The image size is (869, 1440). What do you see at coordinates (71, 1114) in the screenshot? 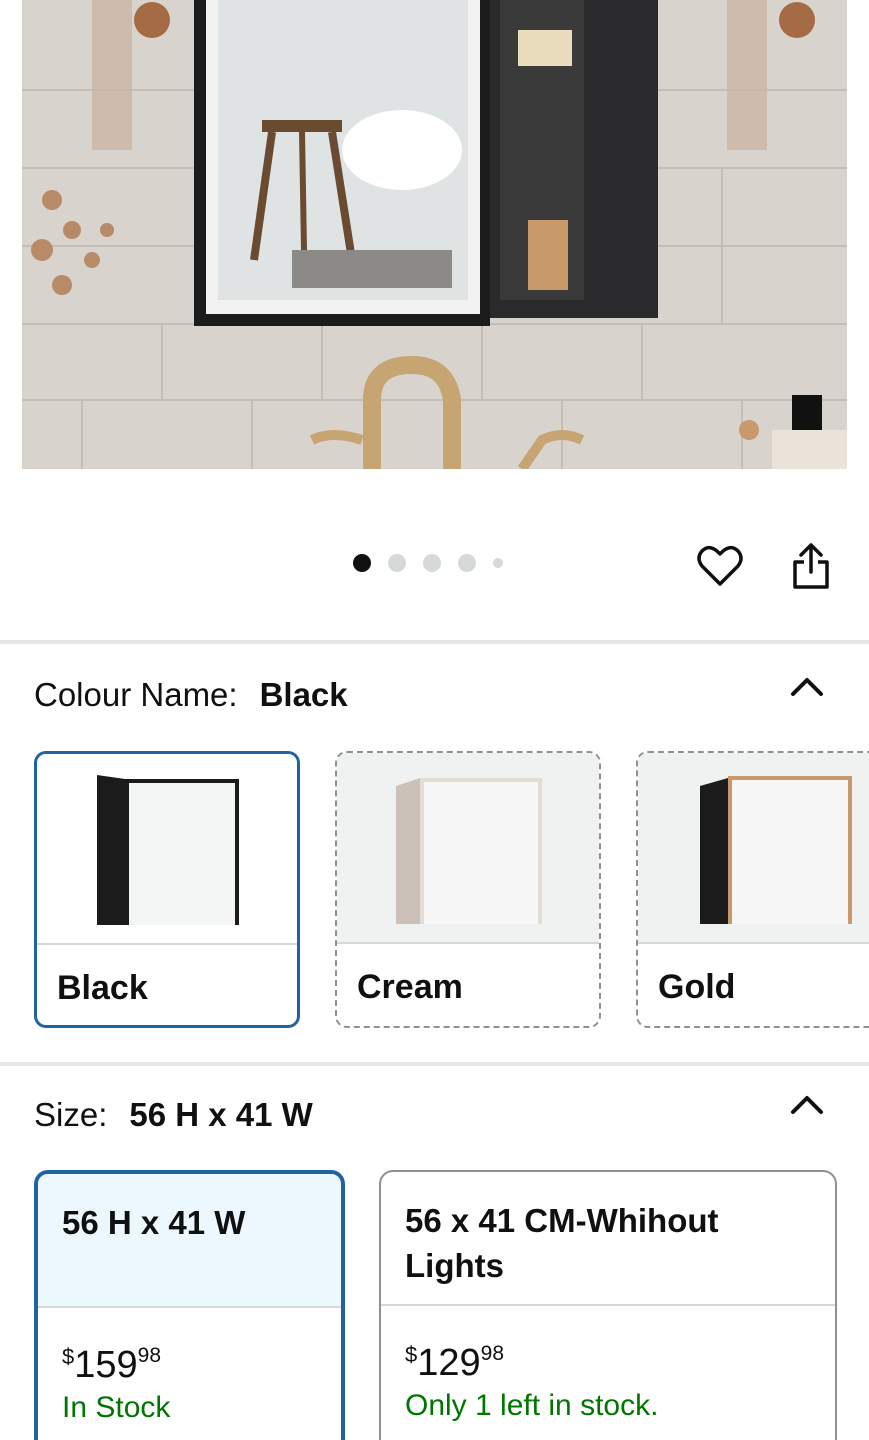
I see `size-label: Size:` at bounding box center [71, 1114].